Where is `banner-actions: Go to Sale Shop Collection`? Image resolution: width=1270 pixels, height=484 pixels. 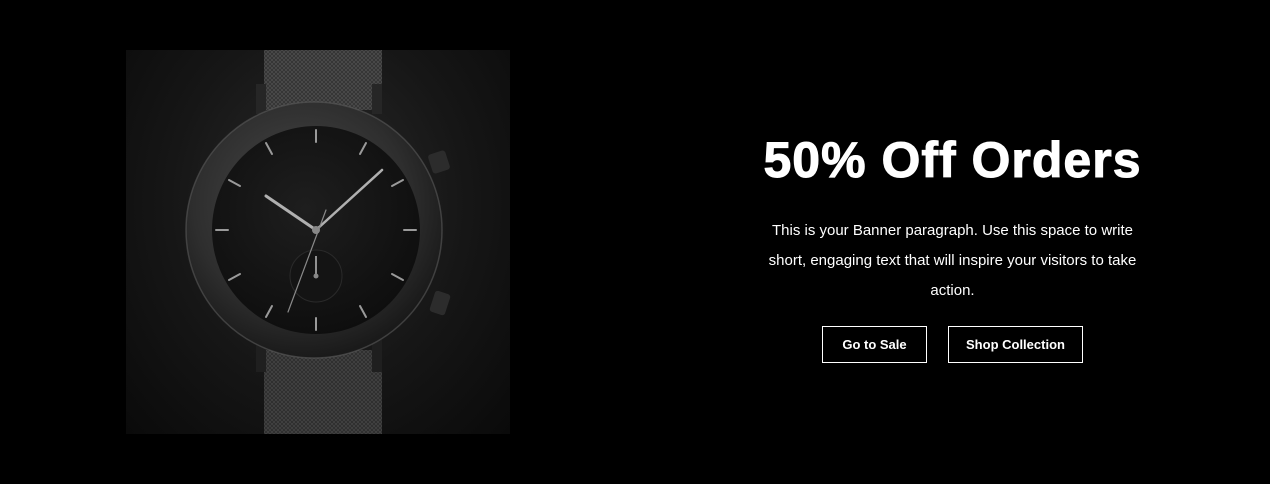
banner-actions: Go to Sale Shop Collection is located at coordinates (952, 344).